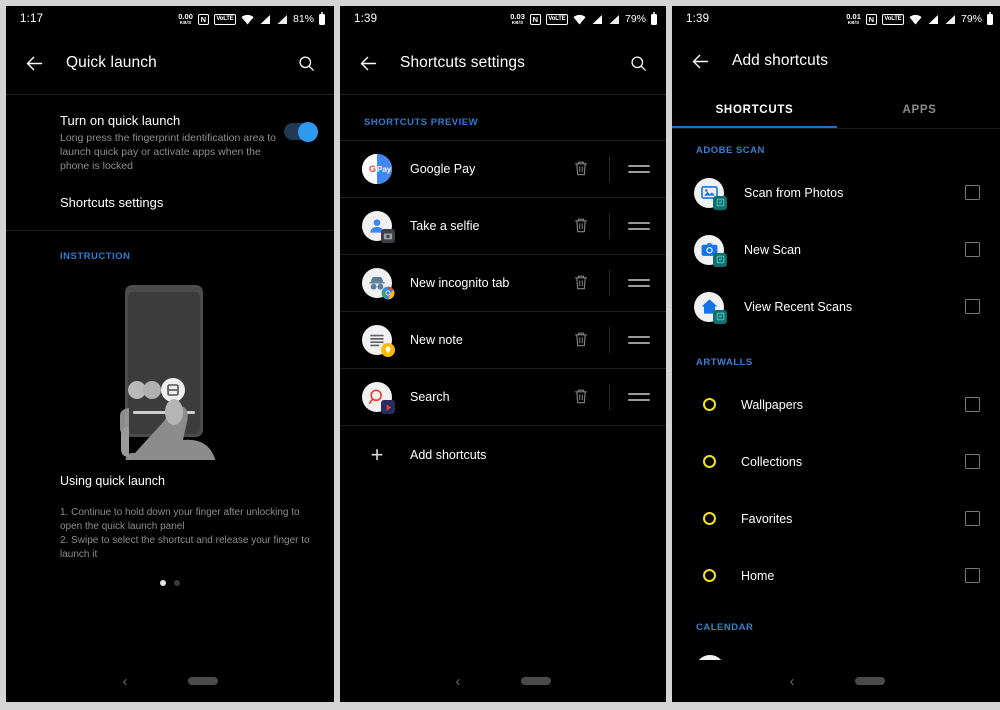 The width and height of the screenshot is (1000, 710). I want to click on add-shortcuts-button: + Add shortcuts, so click(503, 454).